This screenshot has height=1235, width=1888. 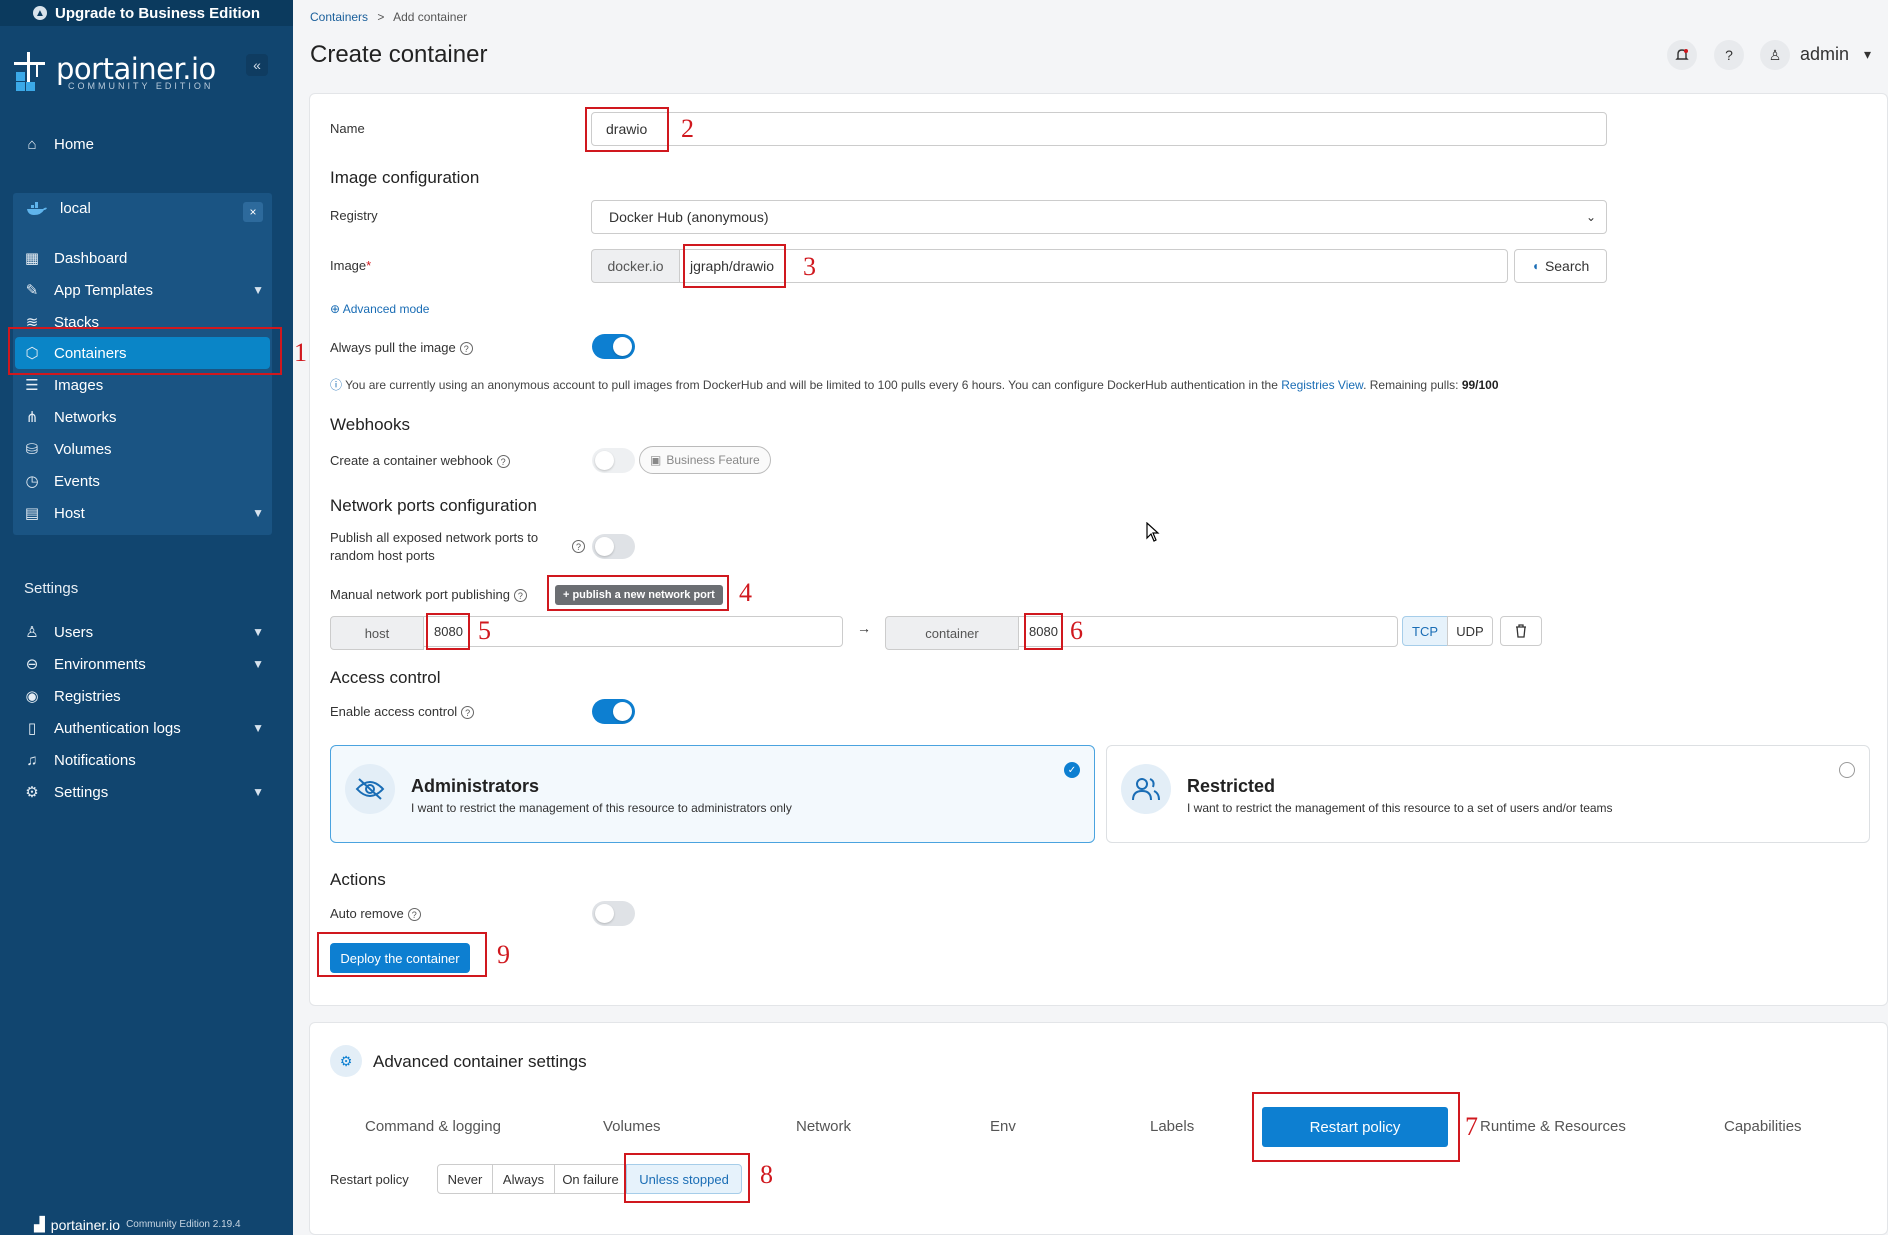 What do you see at coordinates (952, 633) in the screenshot?
I see `container-addon: container` at bounding box center [952, 633].